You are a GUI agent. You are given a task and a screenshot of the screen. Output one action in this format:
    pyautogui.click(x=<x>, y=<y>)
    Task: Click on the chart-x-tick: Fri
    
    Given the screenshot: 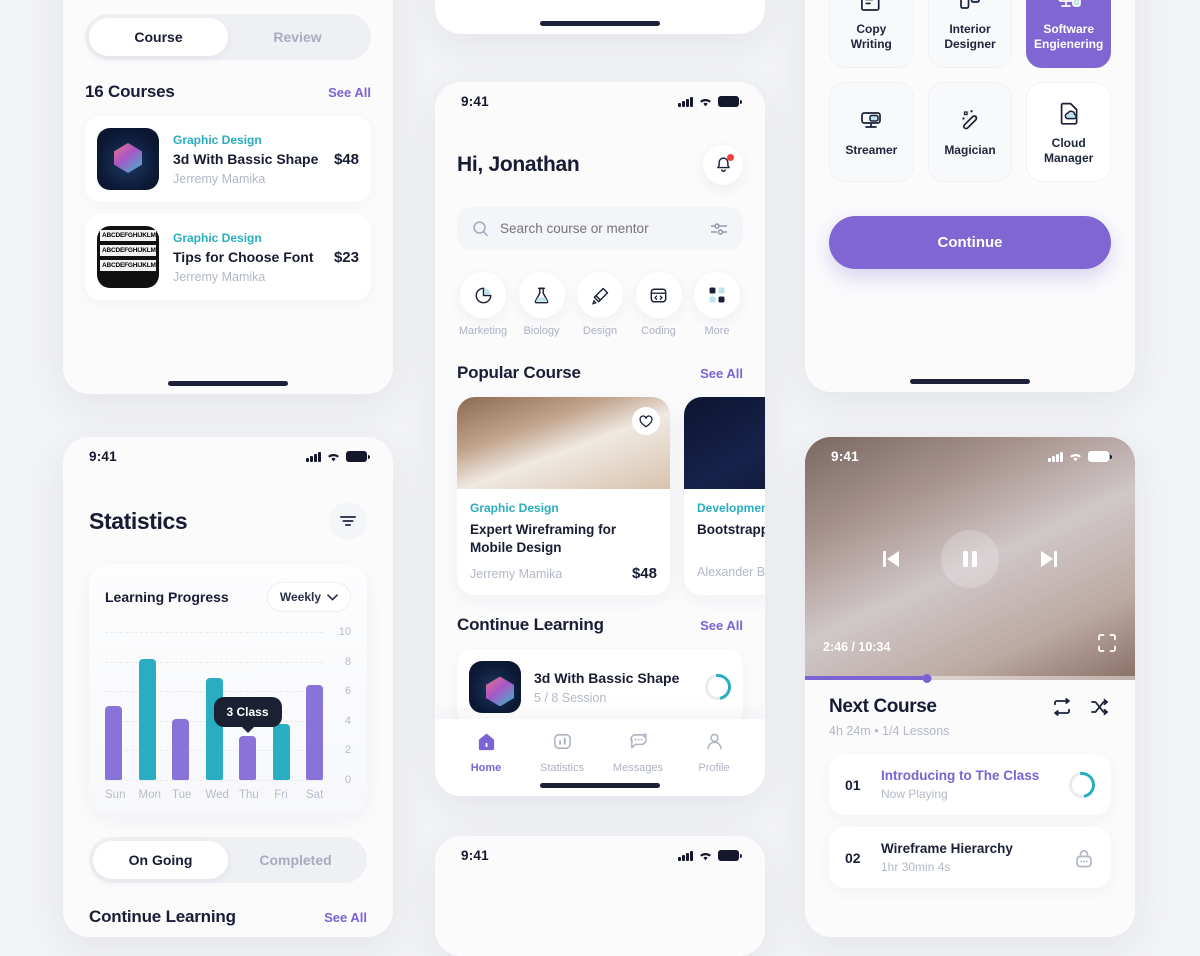 What is the action you would take?
    pyautogui.click(x=281, y=795)
    